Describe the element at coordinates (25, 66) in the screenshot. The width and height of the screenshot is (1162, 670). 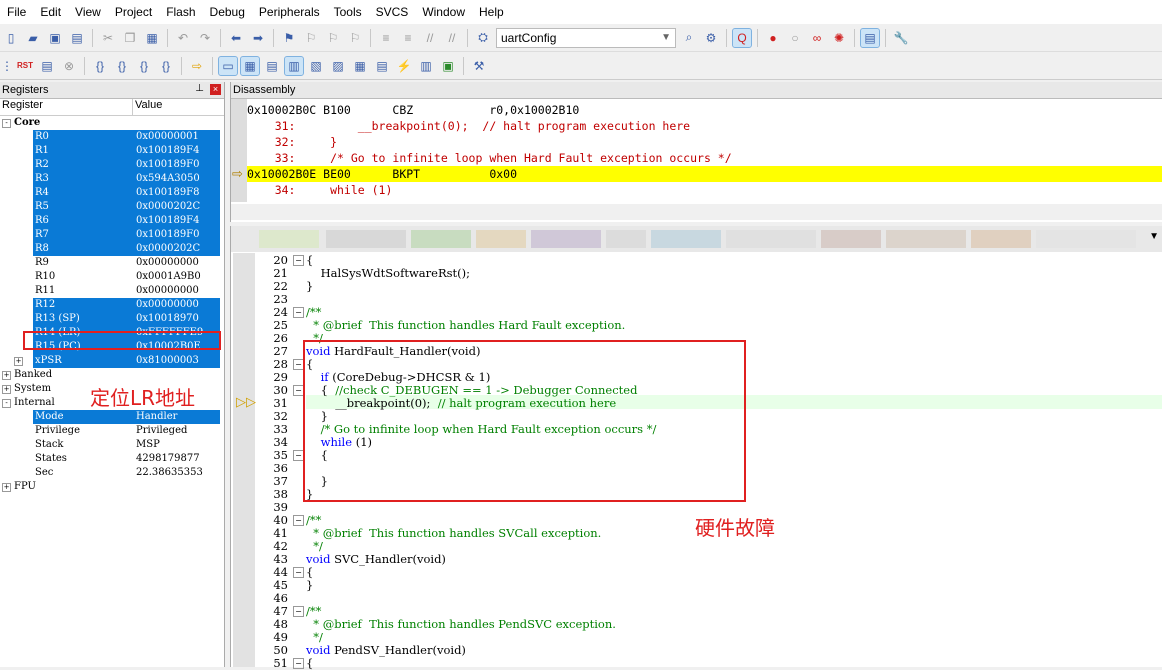
I see `reset-button: RST` at that location.